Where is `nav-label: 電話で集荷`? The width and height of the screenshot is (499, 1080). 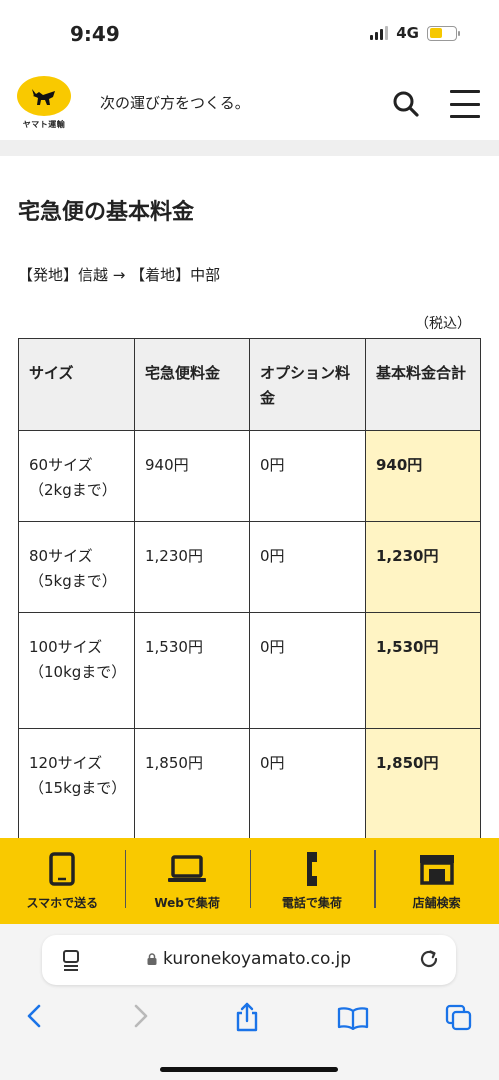 nav-label: 電話で集荷 is located at coordinates (311, 903).